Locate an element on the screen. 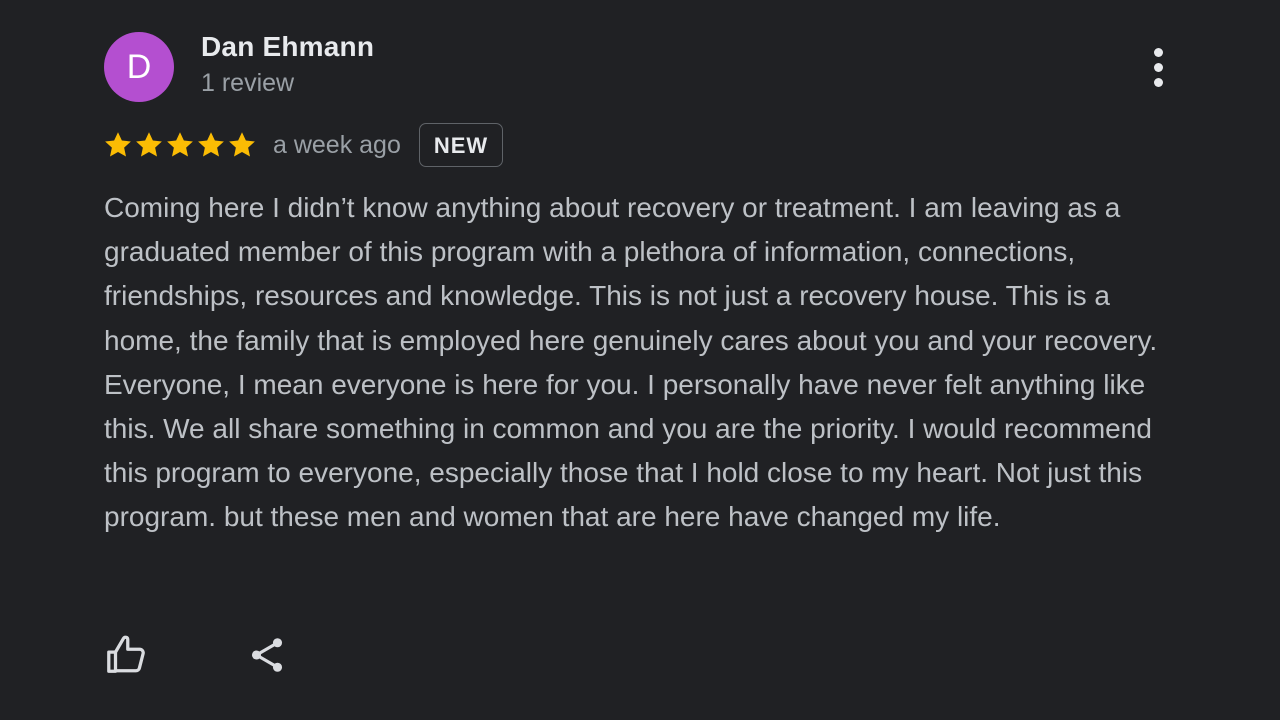 This screenshot has height=720, width=1280. share-button is located at coordinates (267, 655).